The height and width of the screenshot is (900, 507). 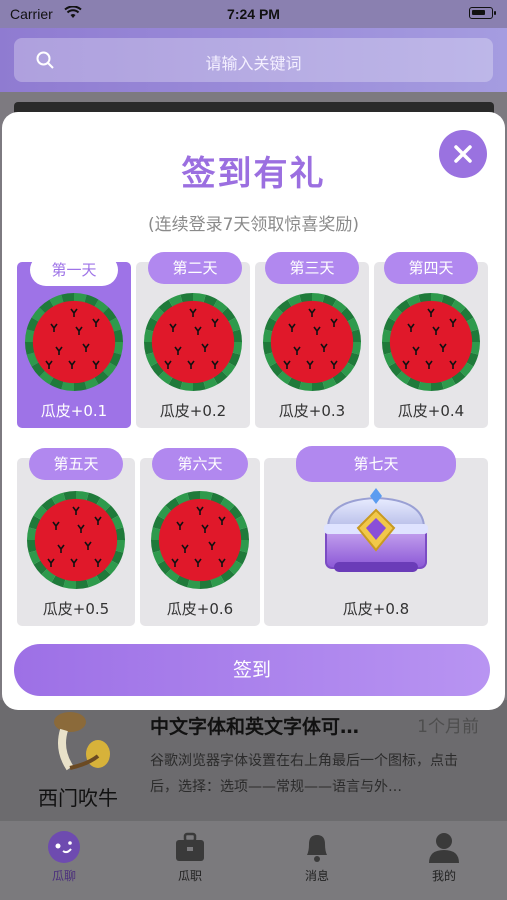 I want to click on tab-guazhi: 瓜职, so click(x=190, y=856).